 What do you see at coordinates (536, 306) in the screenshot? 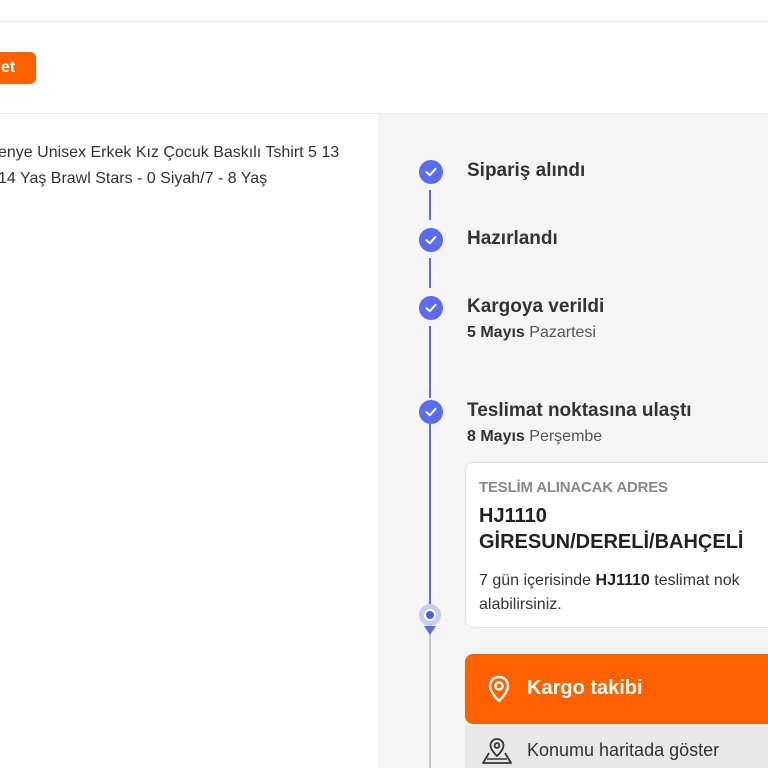
I see `step-title: Kargoya verildi` at bounding box center [536, 306].